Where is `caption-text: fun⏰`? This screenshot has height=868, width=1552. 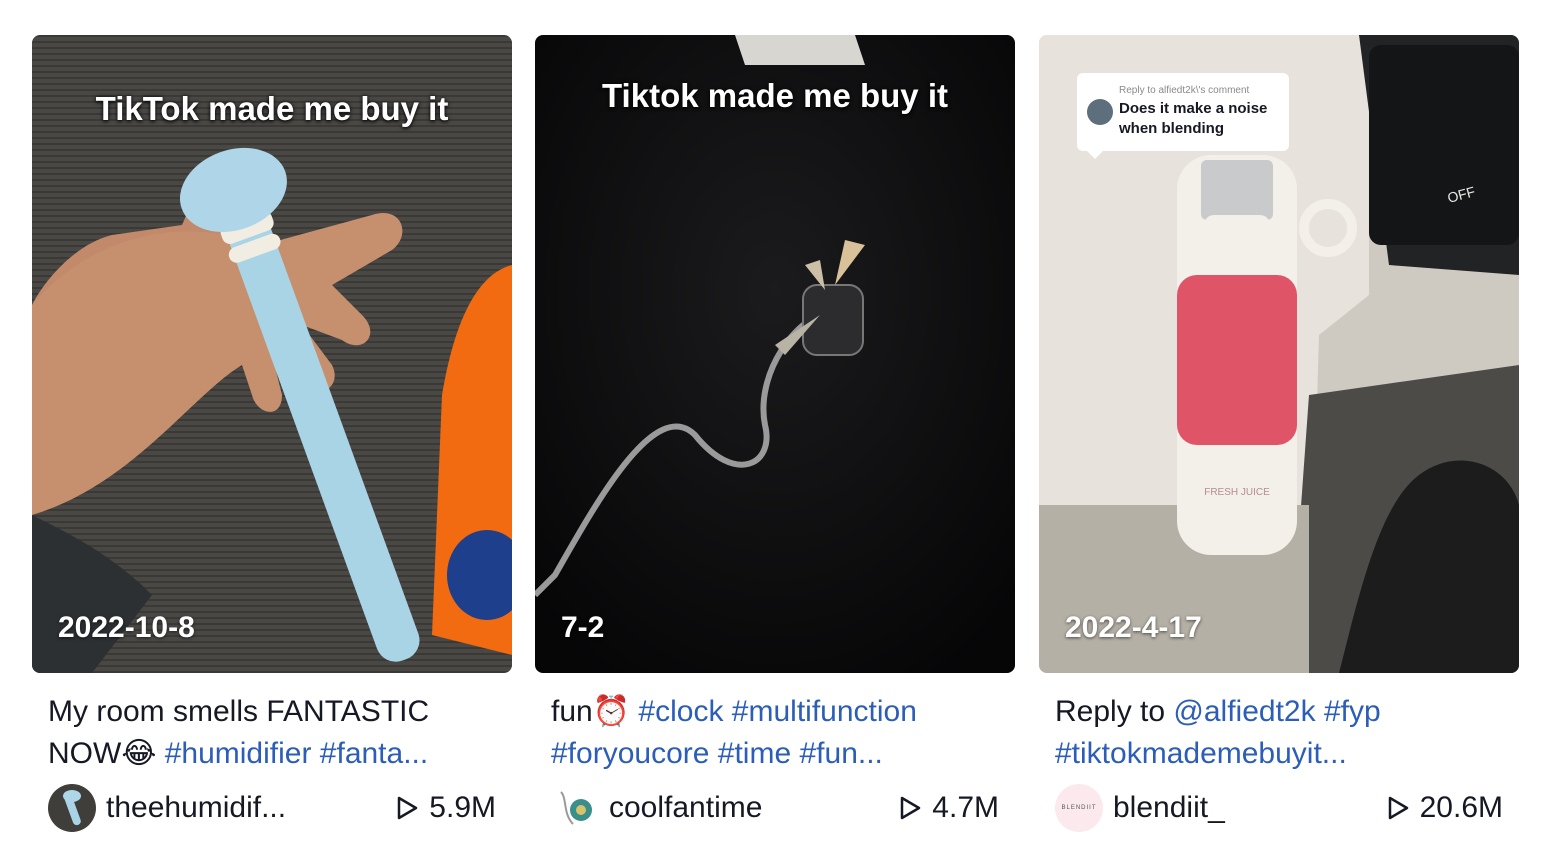
caption-text: fun⏰ is located at coordinates (595, 711).